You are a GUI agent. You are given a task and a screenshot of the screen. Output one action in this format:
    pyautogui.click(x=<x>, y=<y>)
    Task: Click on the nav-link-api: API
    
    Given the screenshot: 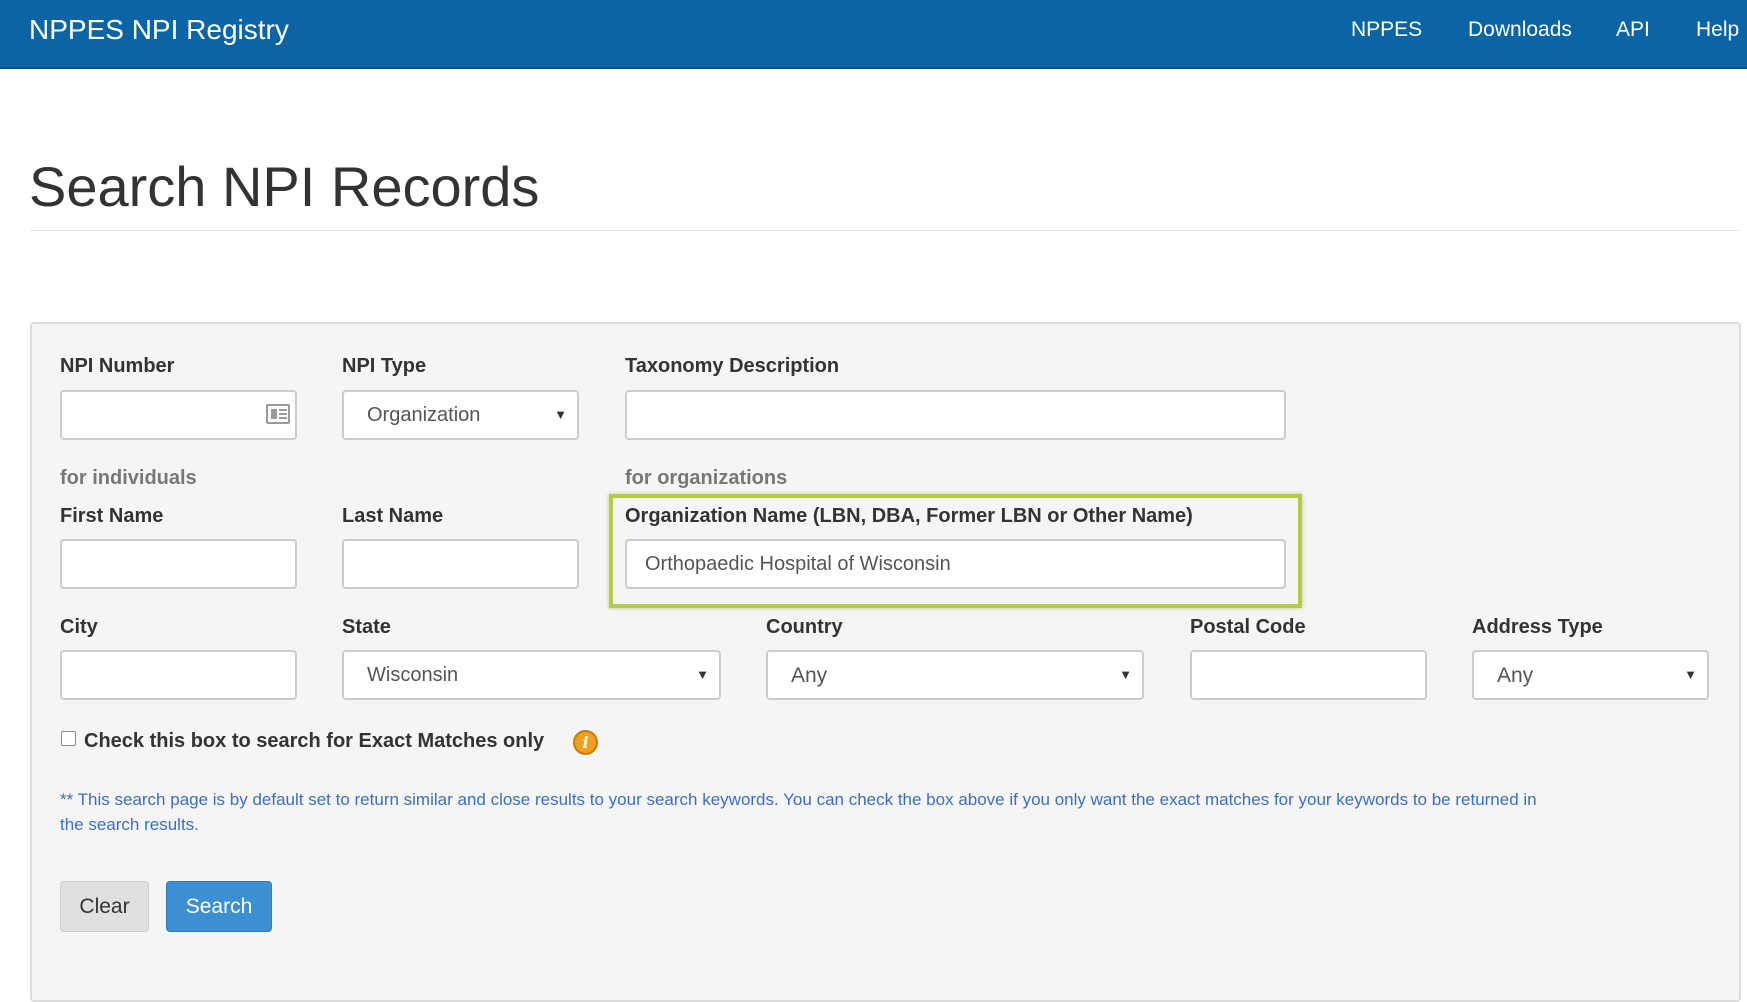 What is the action you would take?
    pyautogui.click(x=1633, y=30)
    